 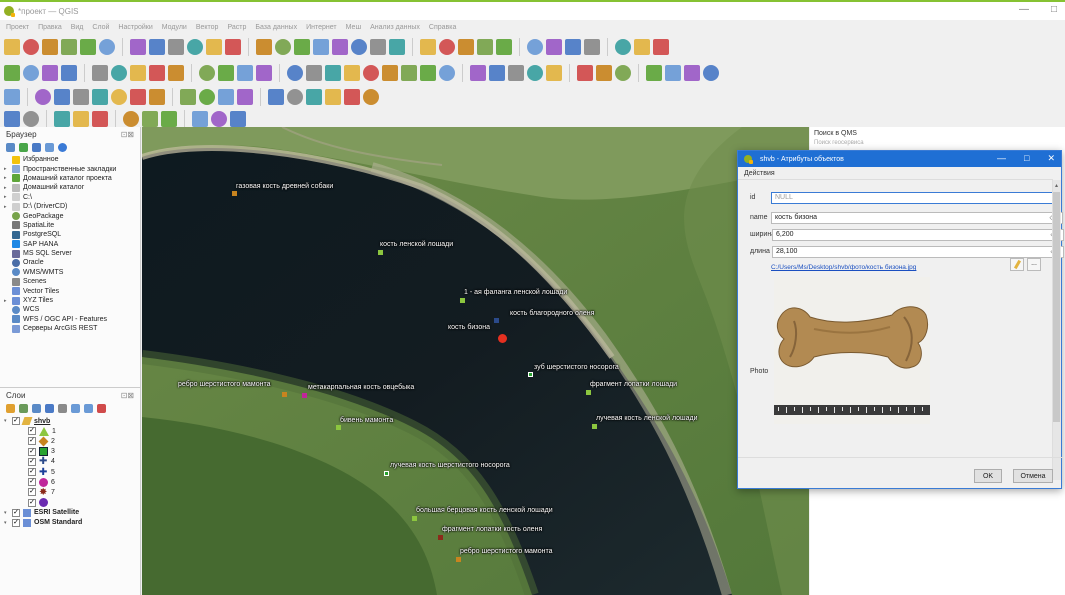 What do you see at coordinates (23, 408) in the screenshot?
I see `add-group-icon` at bounding box center [23, 408].